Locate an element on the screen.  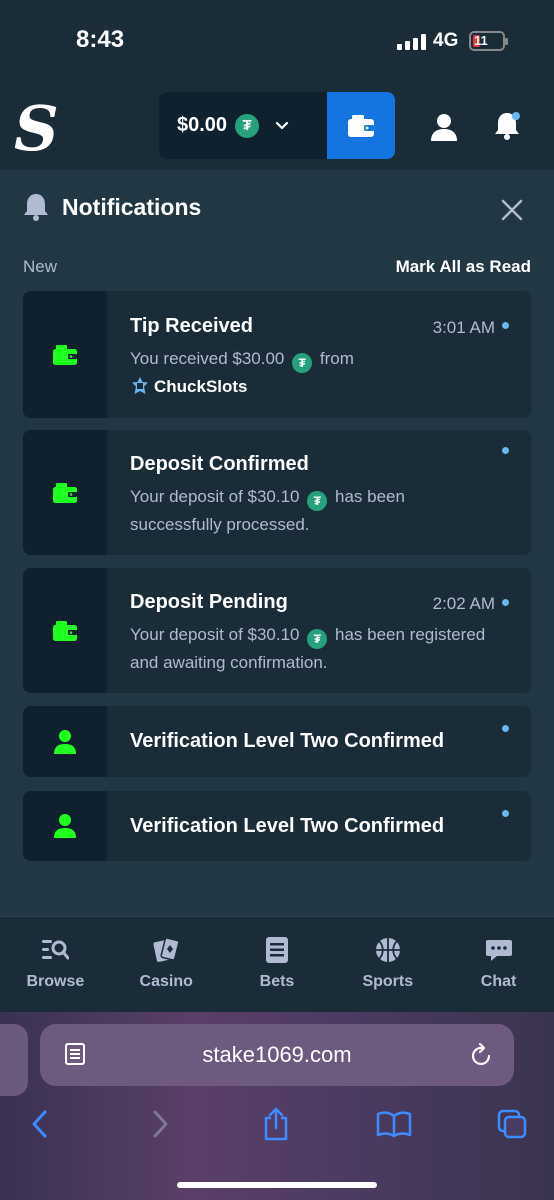
status-bar: 8:43 4G 11 is located at coordinates (277, 40).